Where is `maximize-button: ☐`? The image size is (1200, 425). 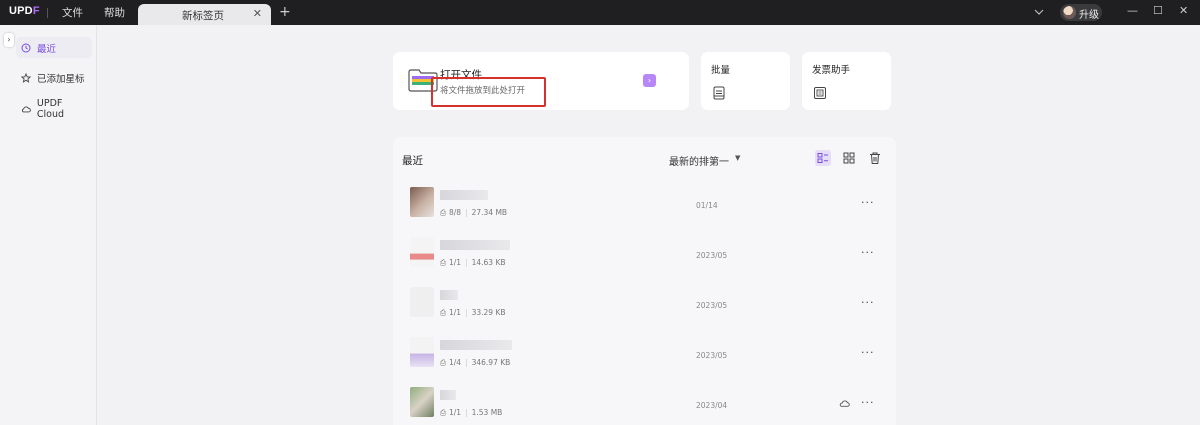 maximize-button: ☐ is located at coordinates (1158, 10).